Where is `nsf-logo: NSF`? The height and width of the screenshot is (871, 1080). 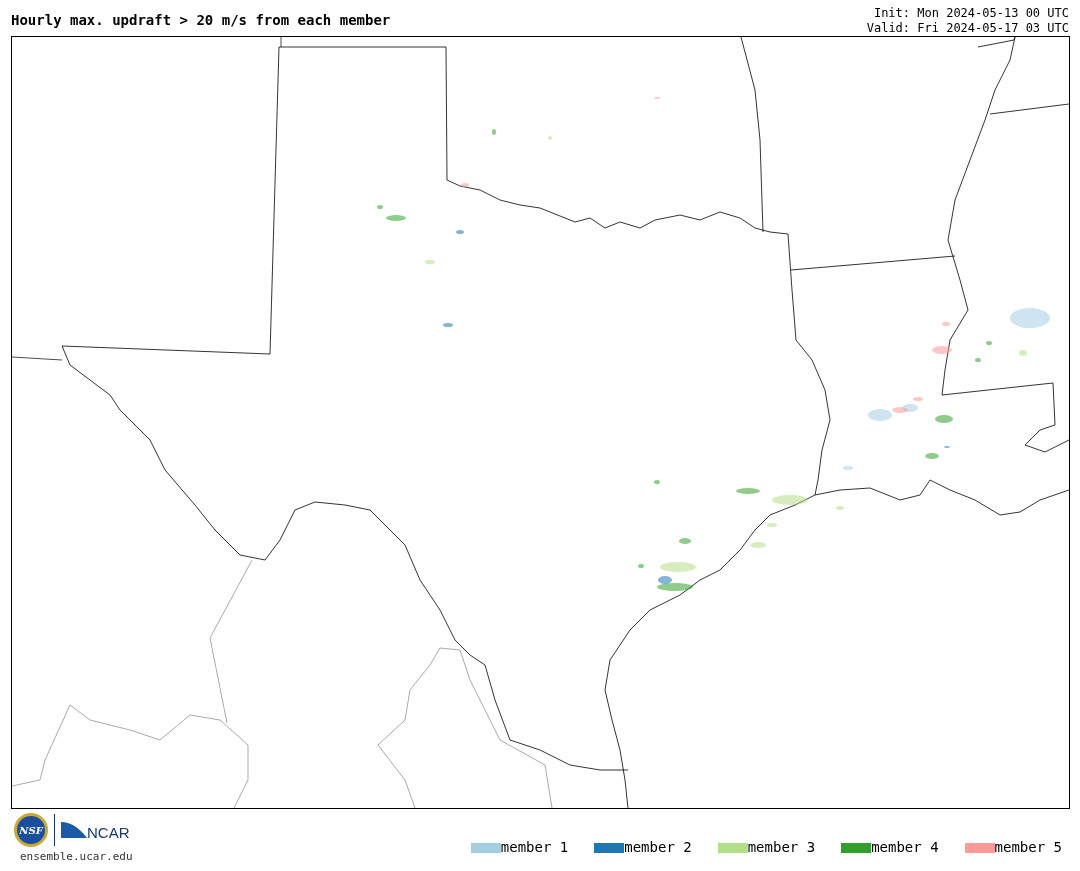
nsf-logo: NSF is located at coordinates (31, 830).